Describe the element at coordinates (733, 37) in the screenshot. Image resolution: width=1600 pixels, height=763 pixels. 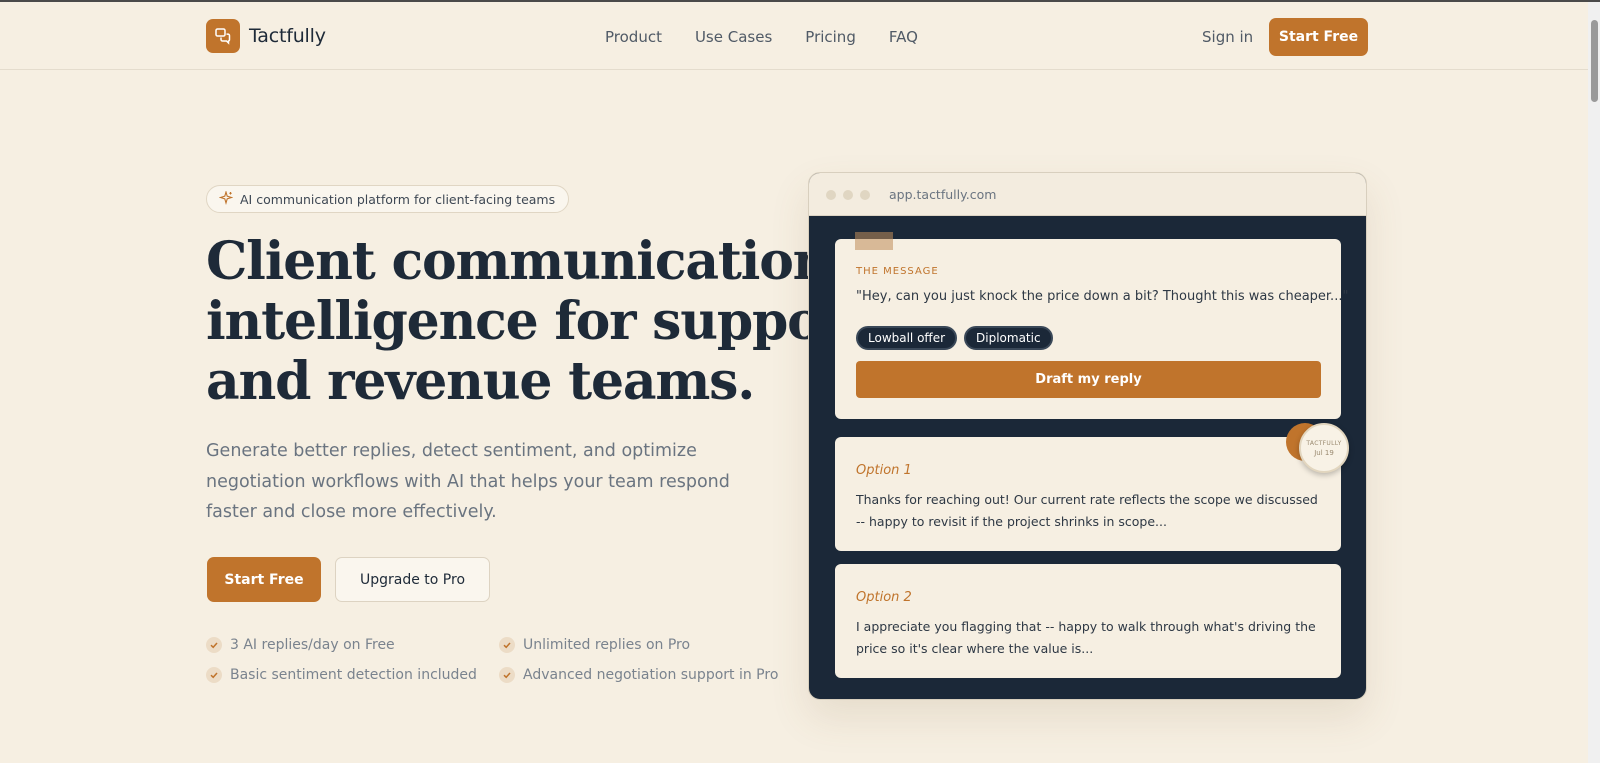
I see `nav-link-use-cases: Use Cases` at that location.